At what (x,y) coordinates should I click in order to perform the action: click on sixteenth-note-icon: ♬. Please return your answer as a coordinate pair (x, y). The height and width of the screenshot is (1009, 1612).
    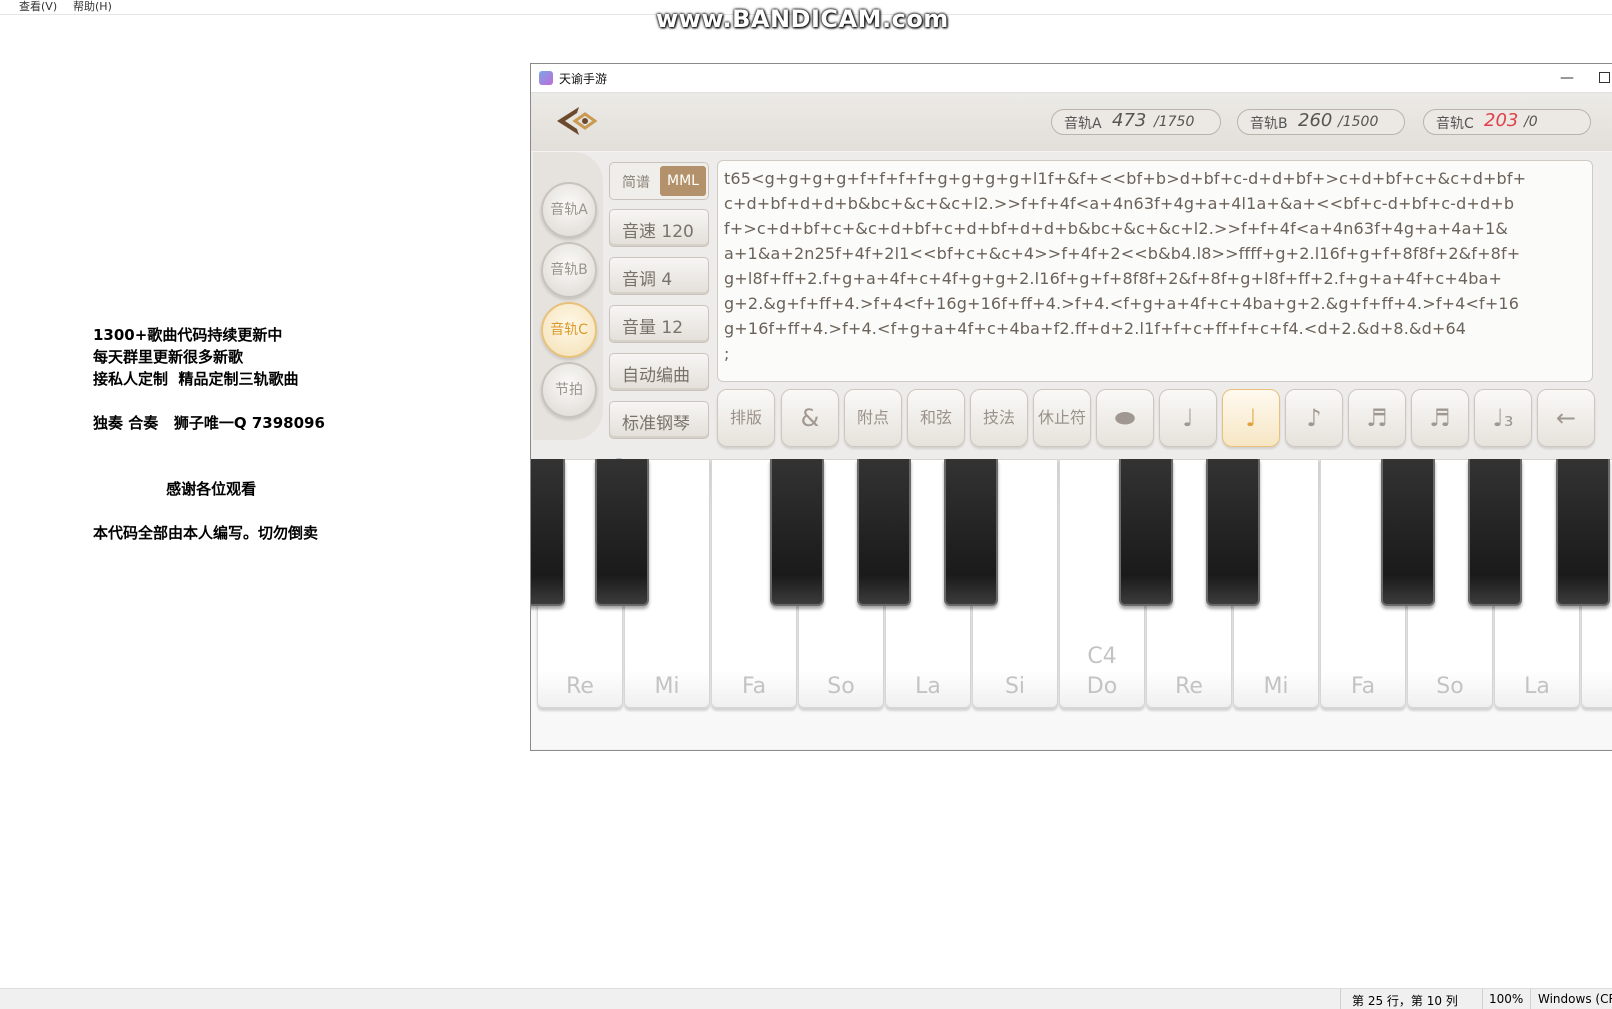
    Looking at the image, I should click on (1377, 418).